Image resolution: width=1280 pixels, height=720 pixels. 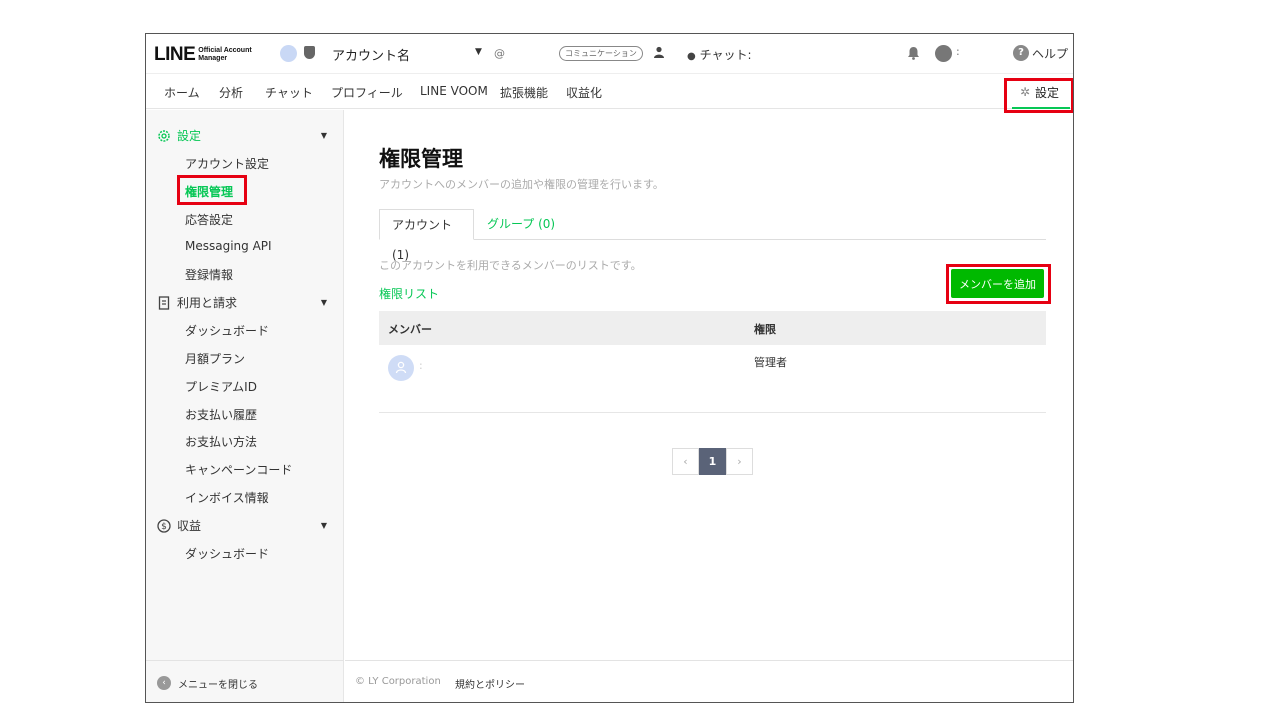 I want to click on sidebar-item-permissions: 権限管理, so click(x=209, y=191).